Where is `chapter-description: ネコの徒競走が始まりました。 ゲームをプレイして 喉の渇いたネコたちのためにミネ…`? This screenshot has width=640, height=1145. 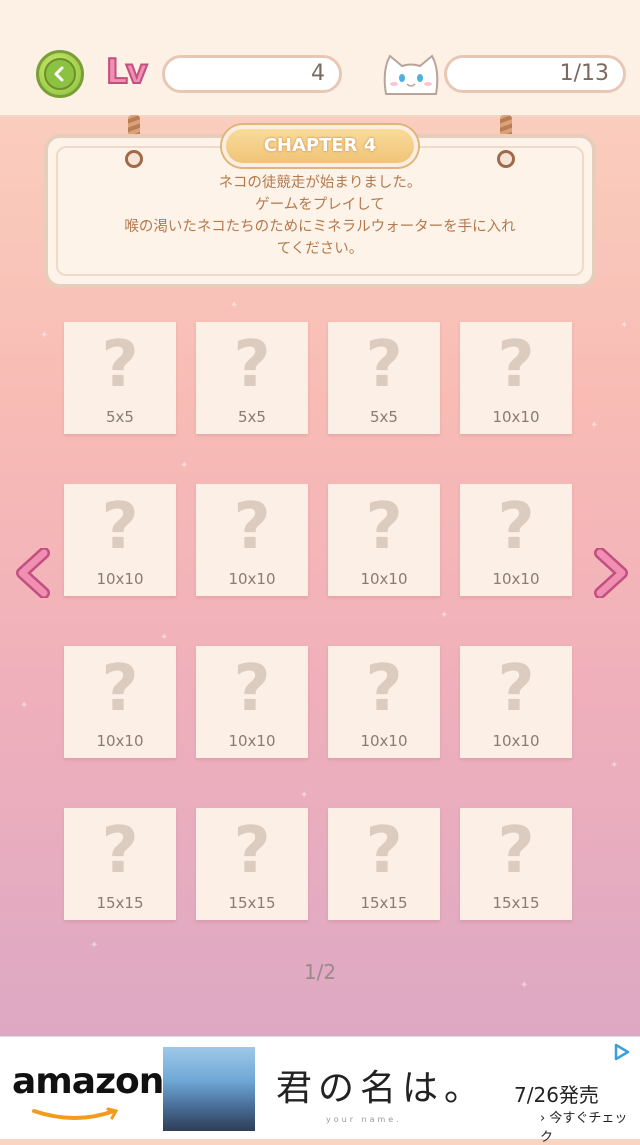 chapter-description: ネコの徒競走が始まりました。 ゲームをプレイして 喉の渇いたネコたちのためにミネ… is located at coordinates (320, 216).